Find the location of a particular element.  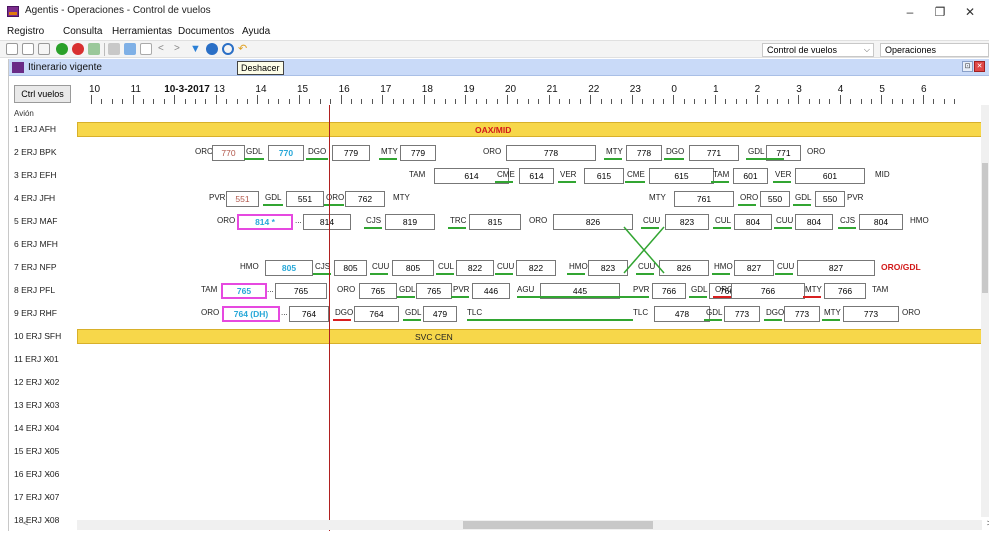

restore-button: ⊡ is located at coordinates (967, 66).